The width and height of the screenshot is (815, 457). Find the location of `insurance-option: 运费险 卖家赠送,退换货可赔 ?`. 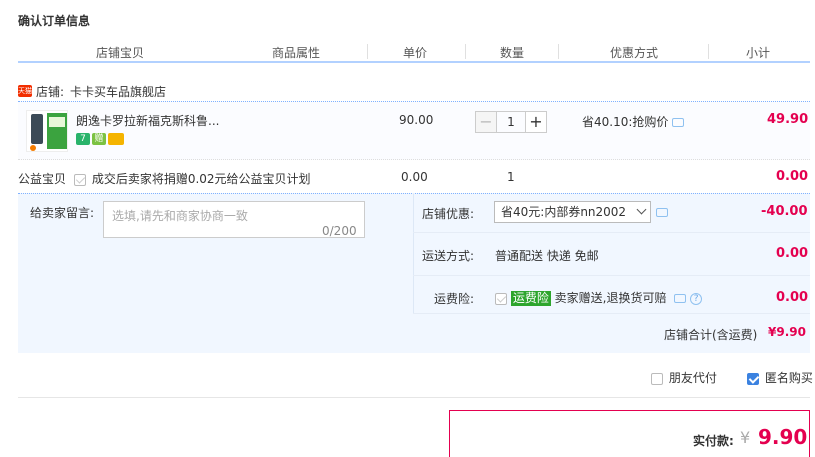

insurance-option: 运费险 卖家赠送,退换货可赔 ? is located at coordinates (599, 297).